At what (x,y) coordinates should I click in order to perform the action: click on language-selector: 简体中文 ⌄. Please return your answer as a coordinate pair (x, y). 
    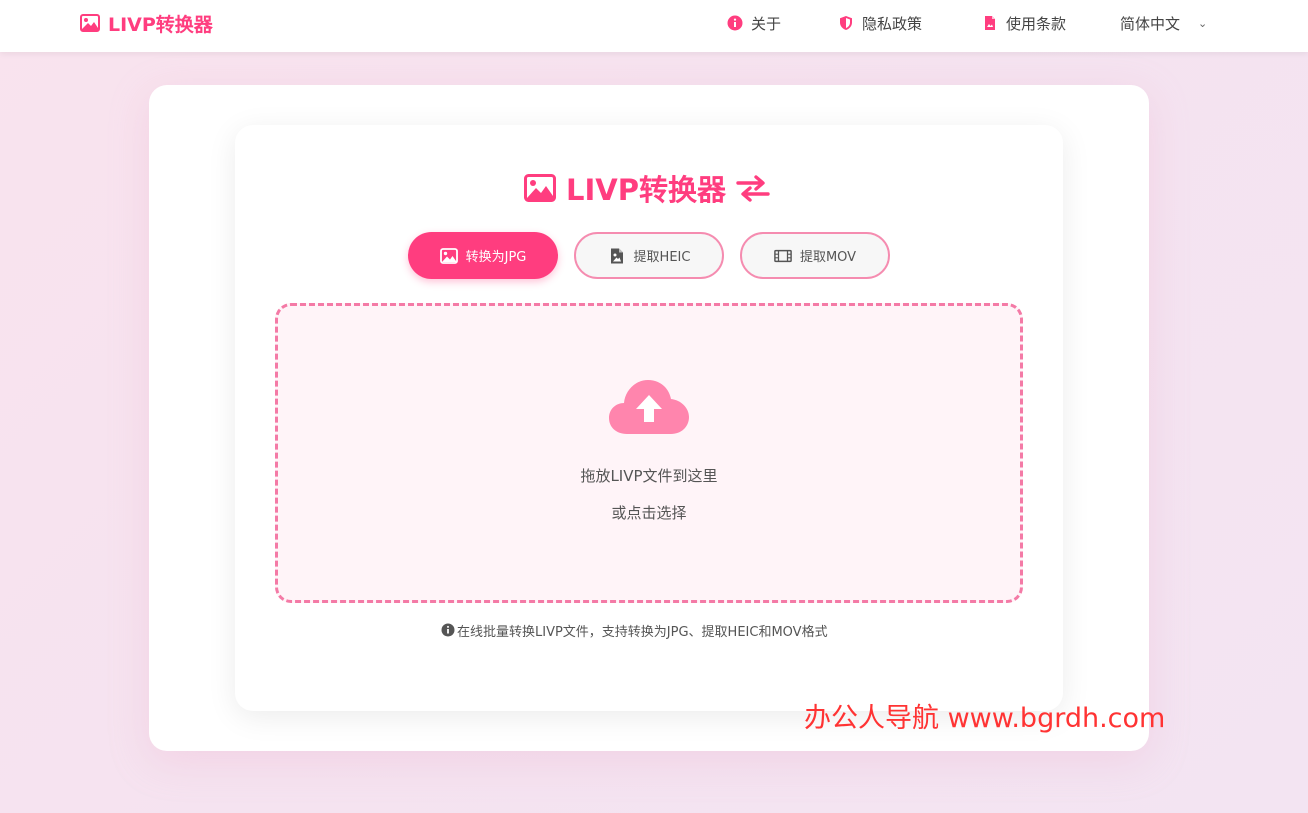
    Looking at the image, I should click on (1163, 23).